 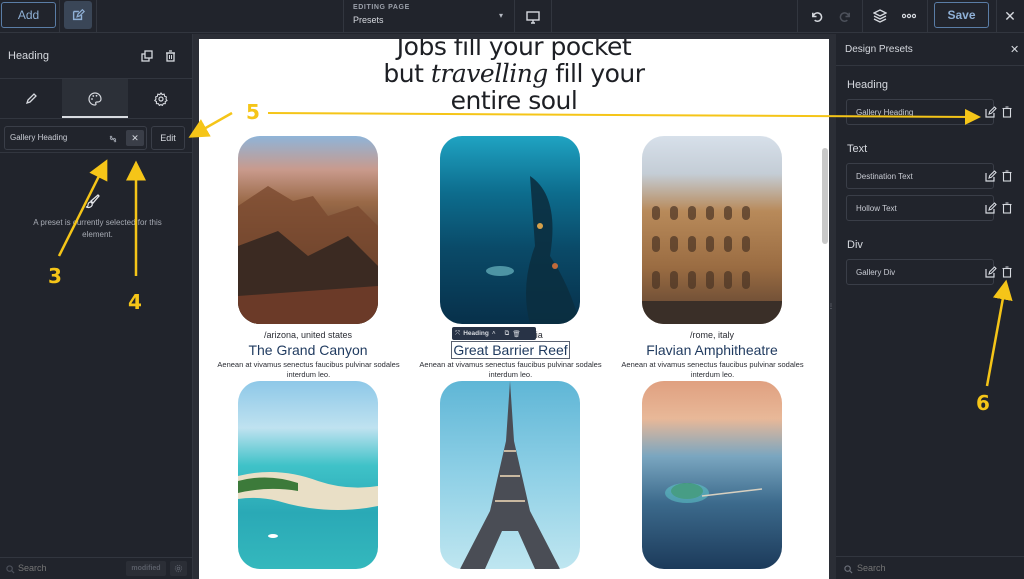 I want to click on unlink-icon, so click(x=113, y=139).